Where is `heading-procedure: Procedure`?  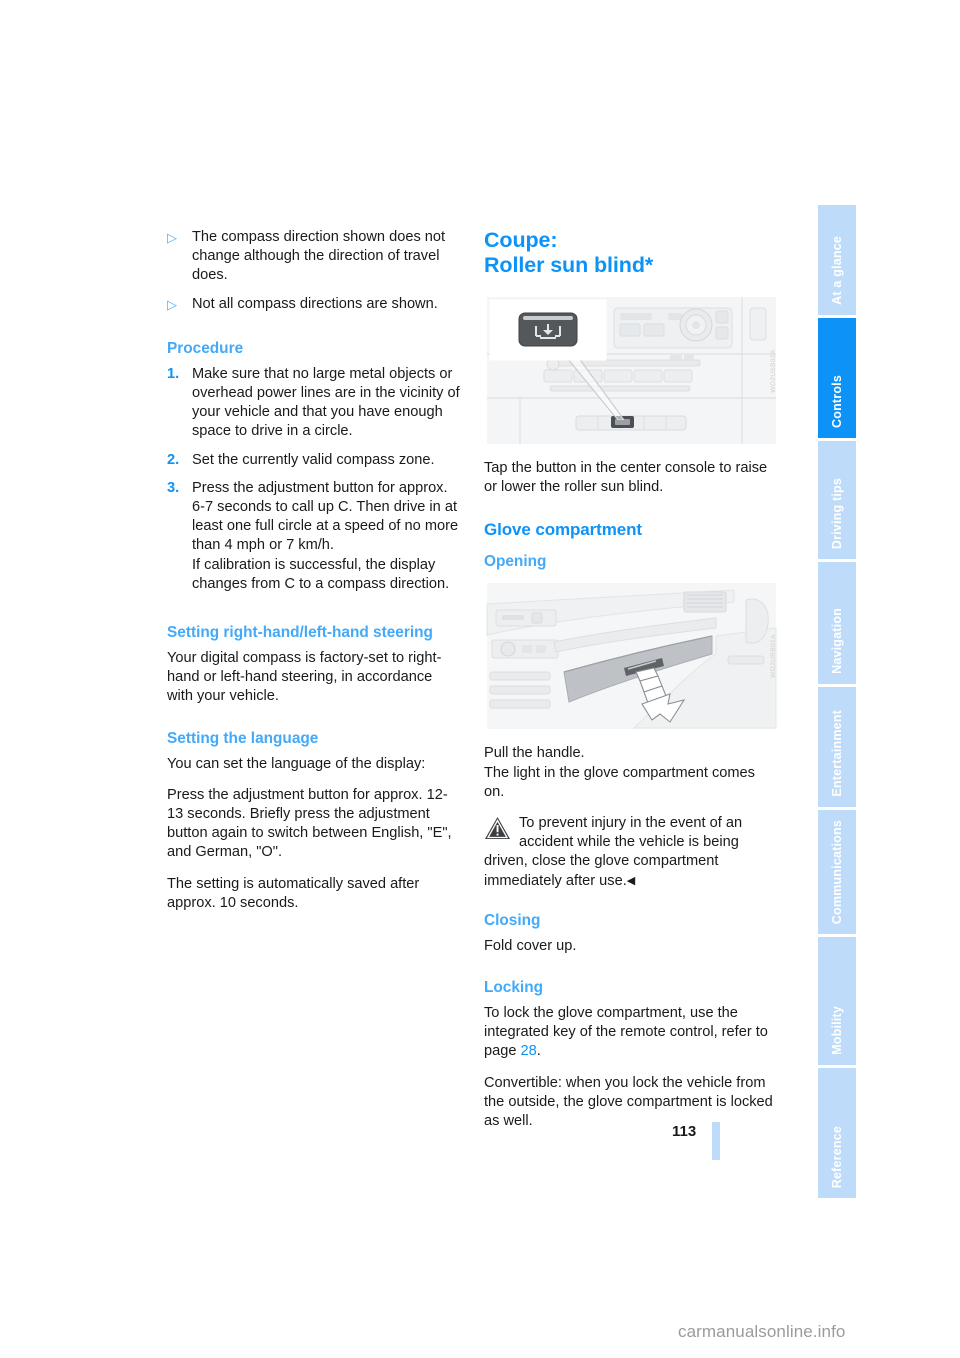
heading-procedure: Procedure is located at coordinates (205, 348).